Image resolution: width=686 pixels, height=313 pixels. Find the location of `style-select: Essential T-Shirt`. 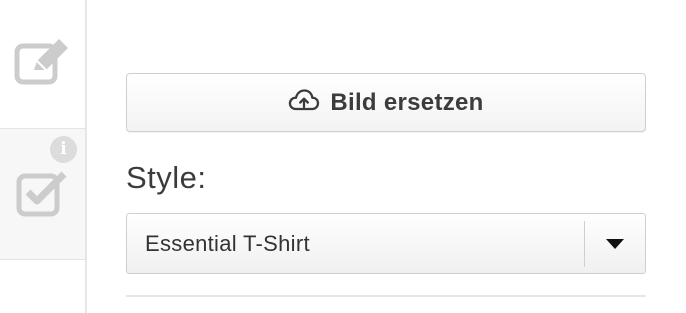

style-select: Essential T-Shirt is located at coordinates (386, 243).